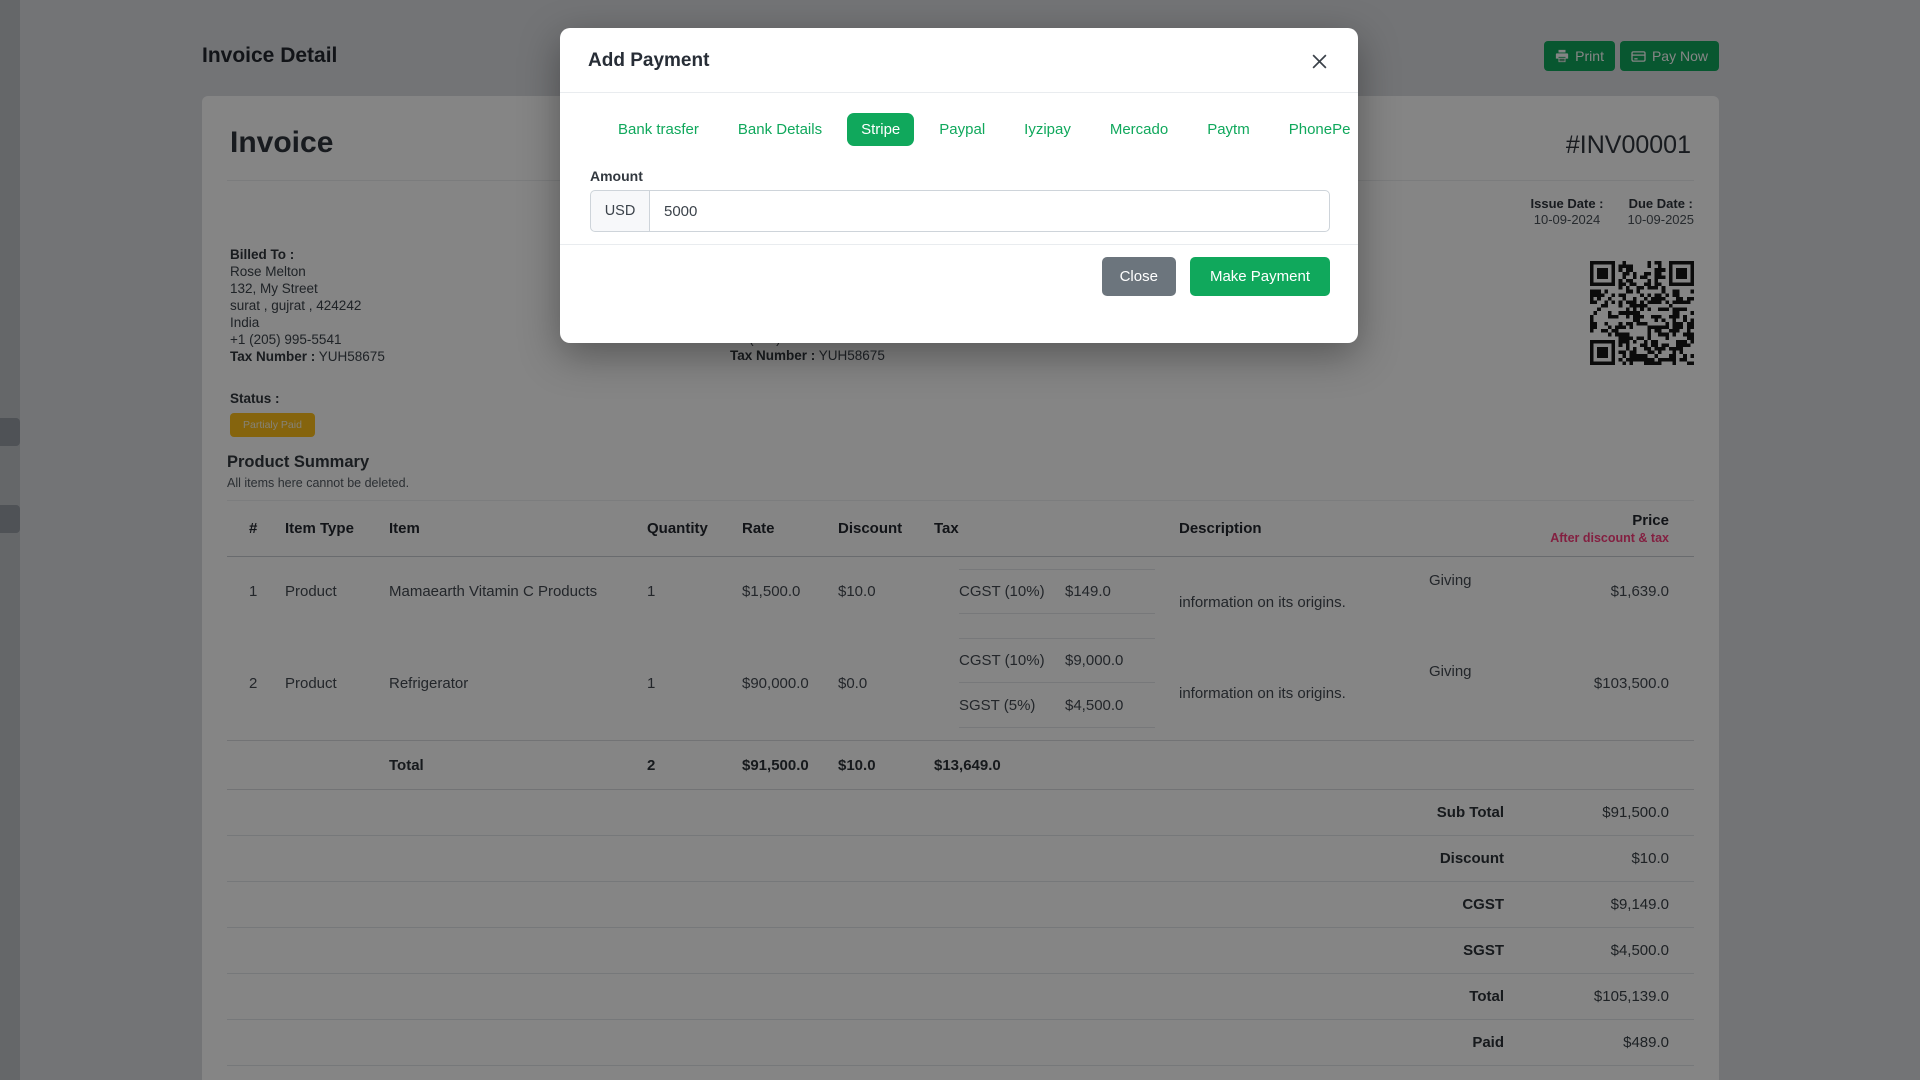 This screenshot has height=1080, width=1920. I want to click on amount-input-group: USD, so click(960, 211).